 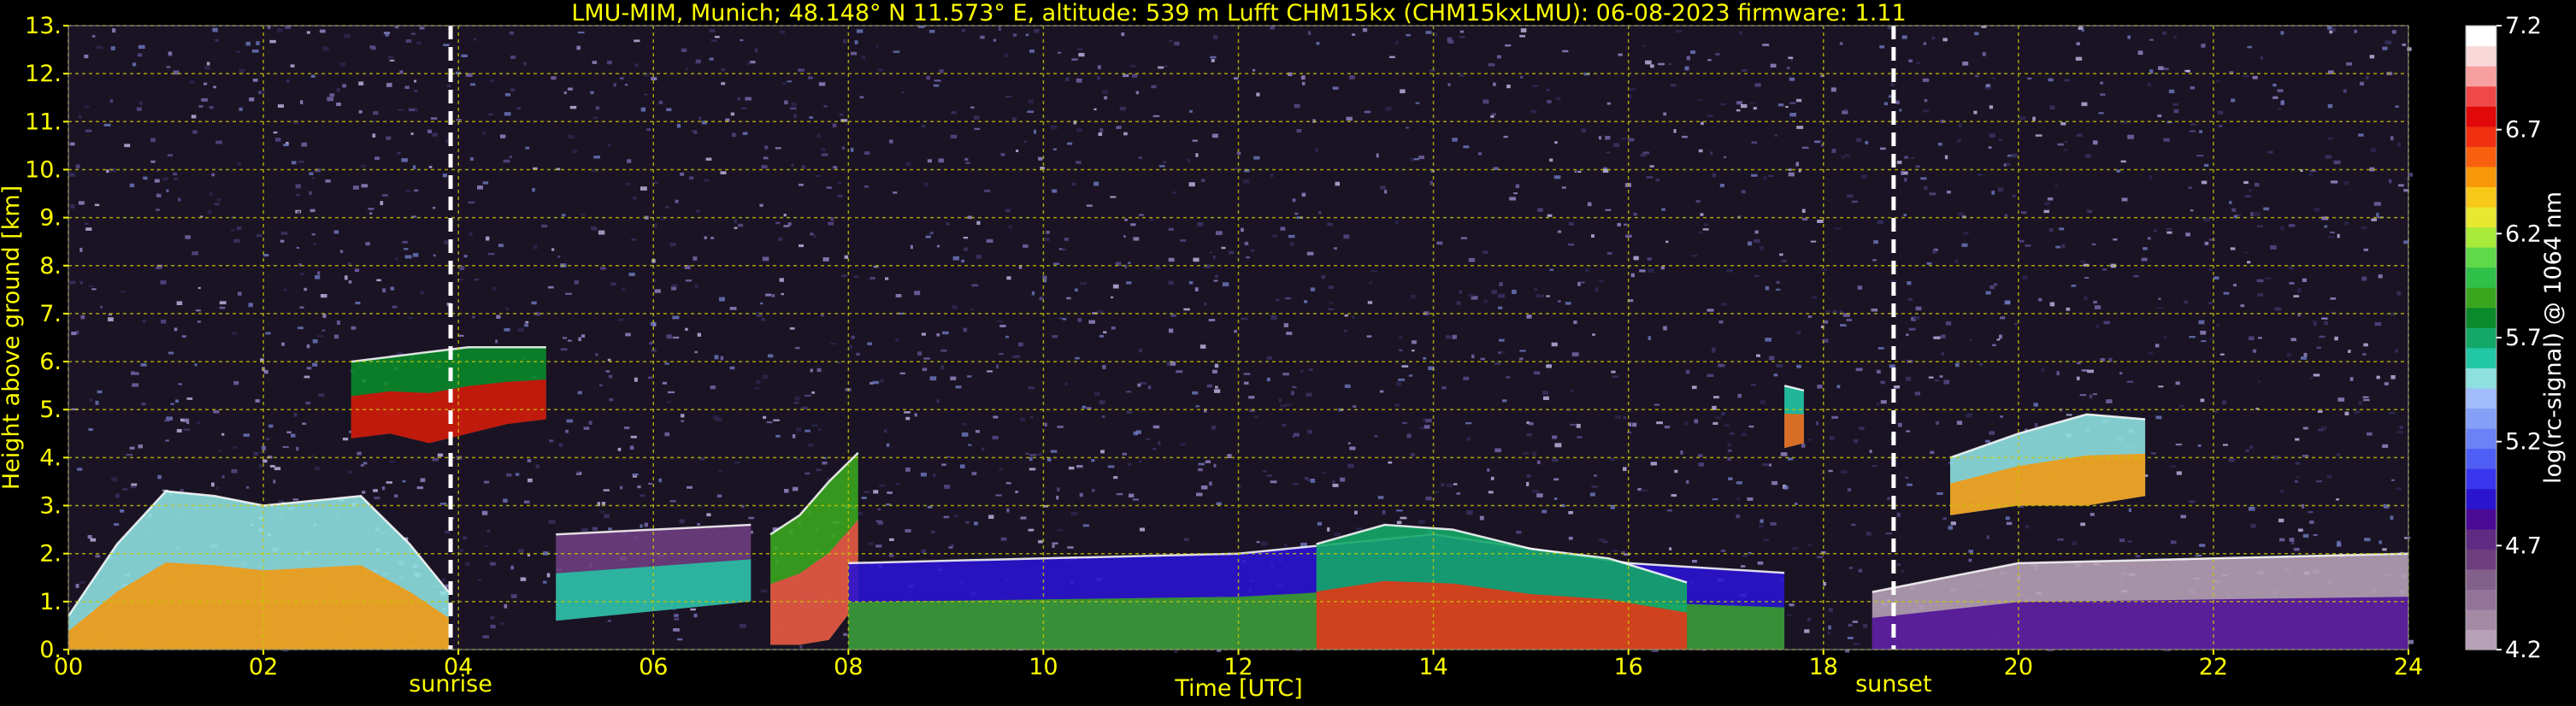 I want to click on y-tick-label: 6., so click(x=51, y=362).